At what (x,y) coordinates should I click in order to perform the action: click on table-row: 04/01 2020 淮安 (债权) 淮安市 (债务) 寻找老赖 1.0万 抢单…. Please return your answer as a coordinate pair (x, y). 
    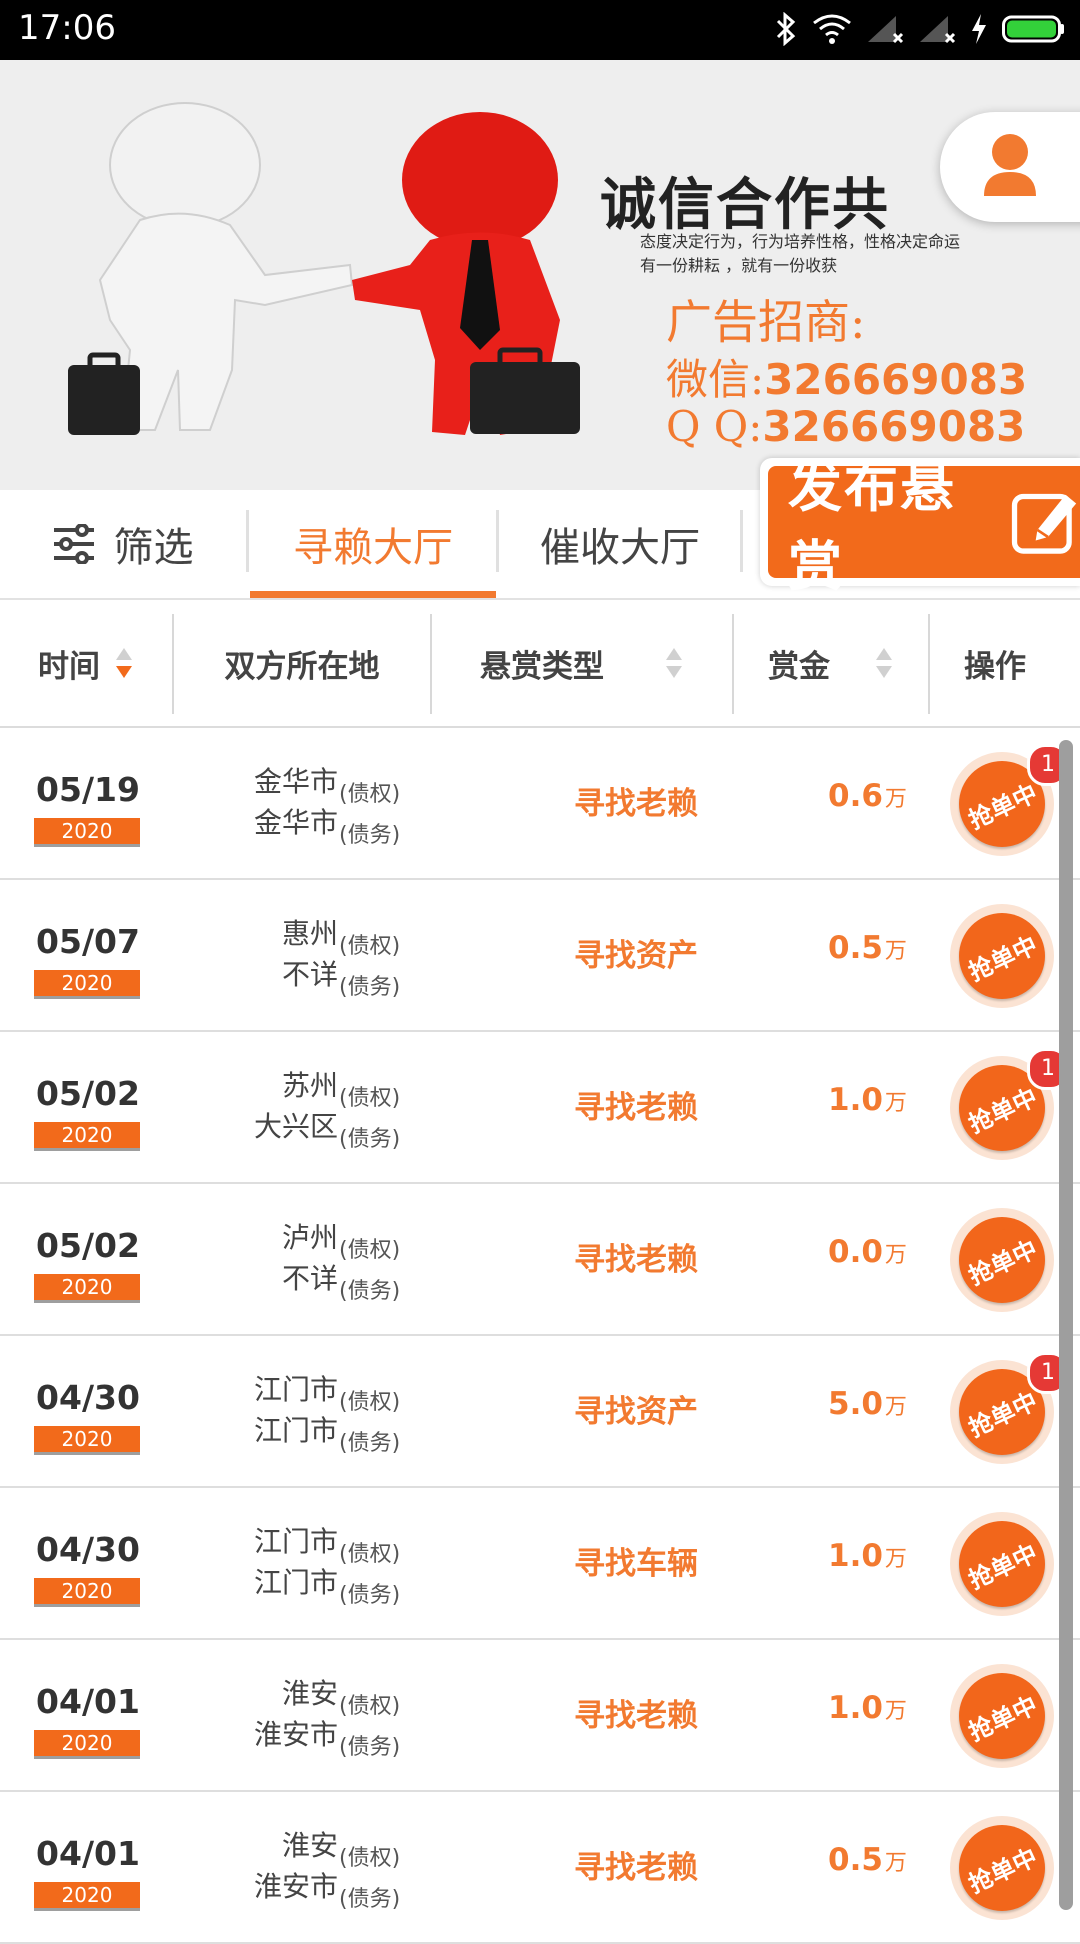
    Looking at the image, I should click on (540, 1716).